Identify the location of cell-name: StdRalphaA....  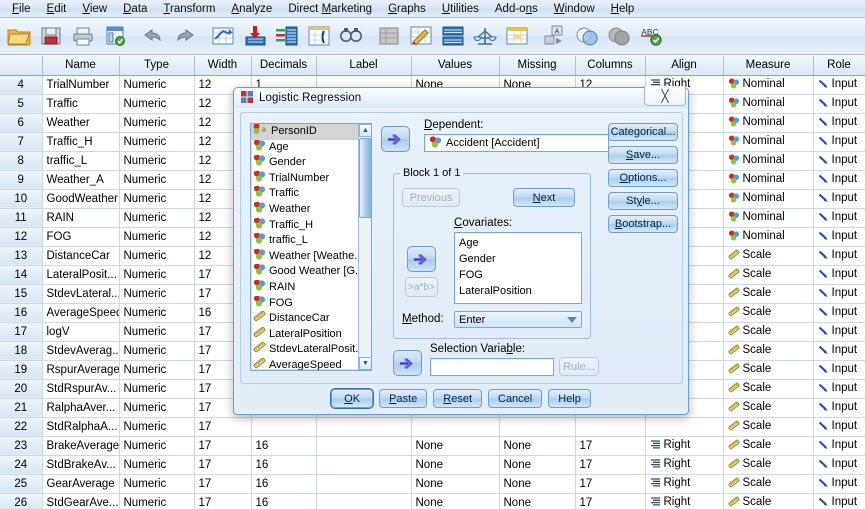
(81, 427).